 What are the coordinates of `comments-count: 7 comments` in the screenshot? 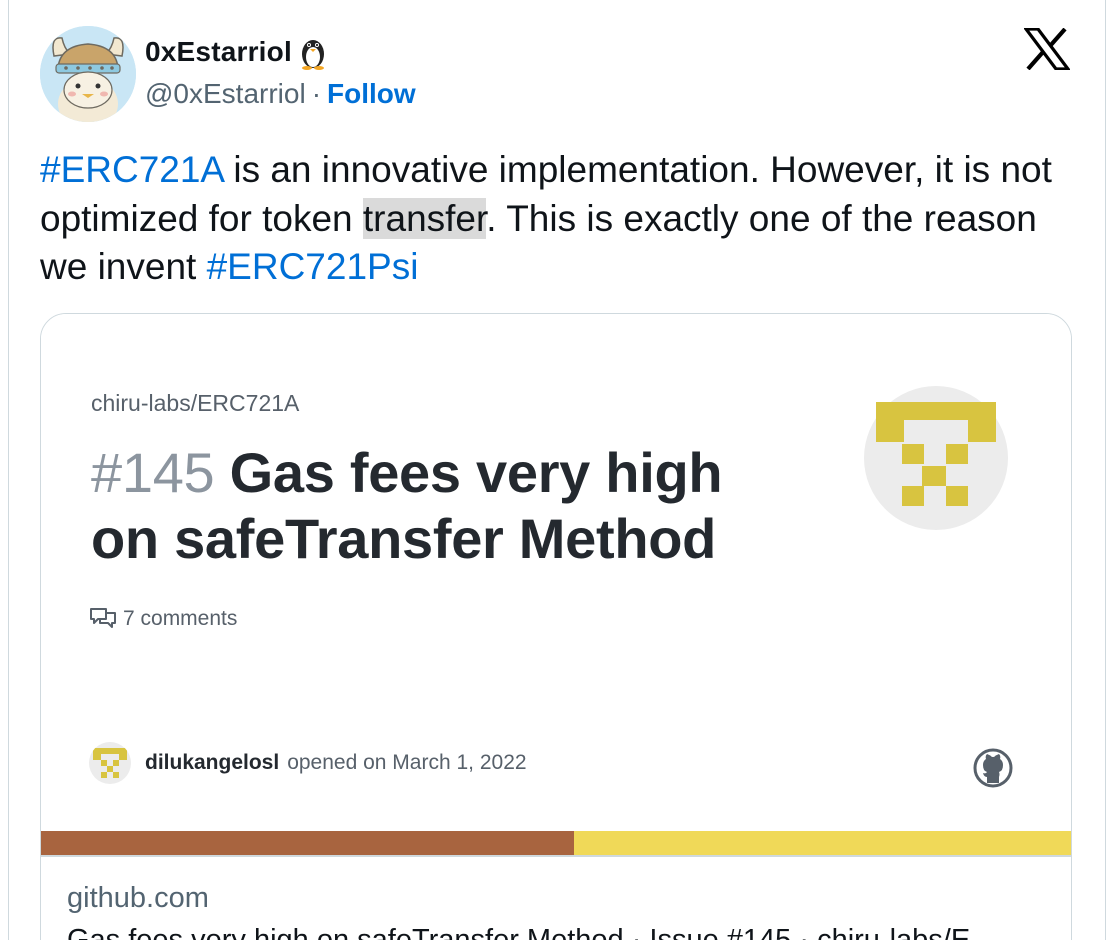 It's located at (163, 619).